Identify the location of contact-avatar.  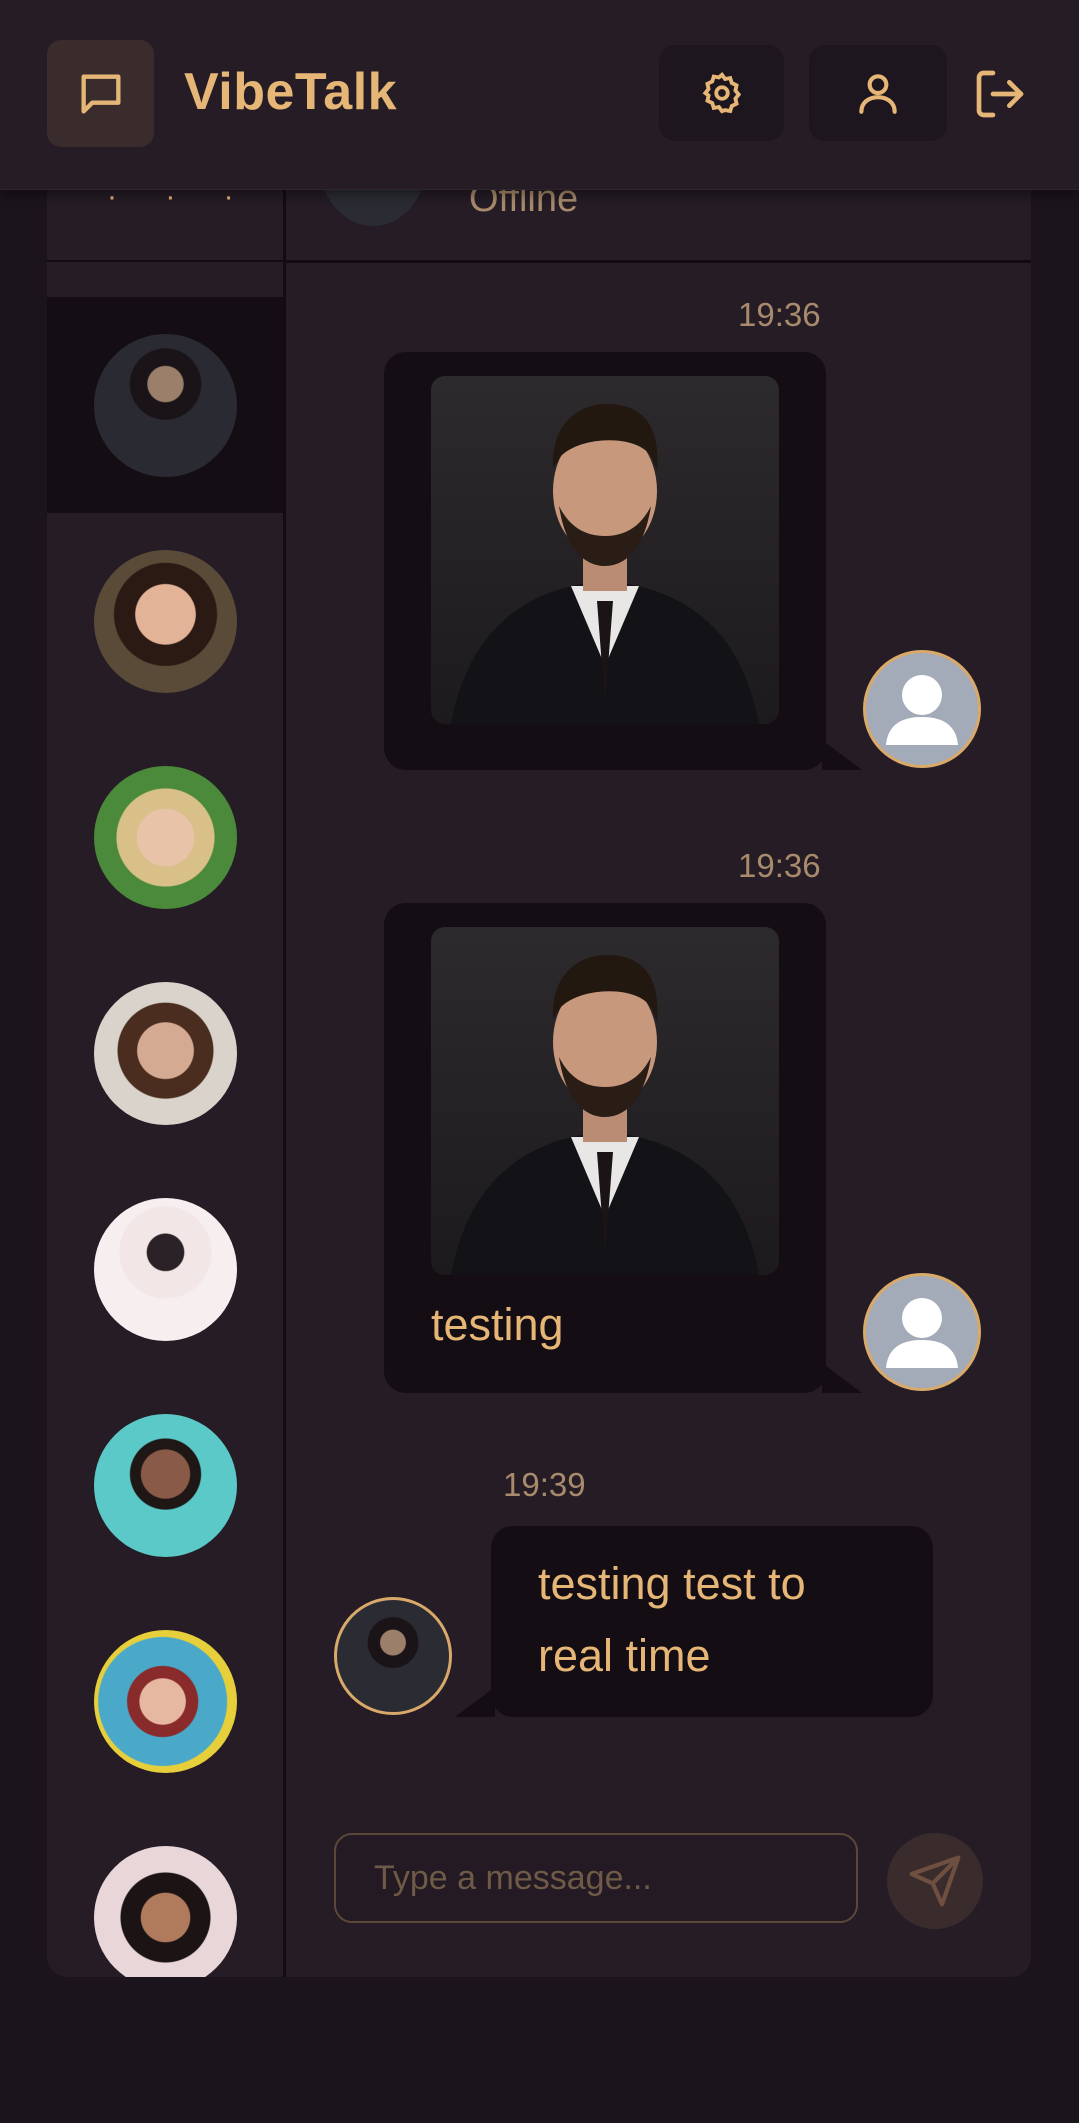
(393, 1656).